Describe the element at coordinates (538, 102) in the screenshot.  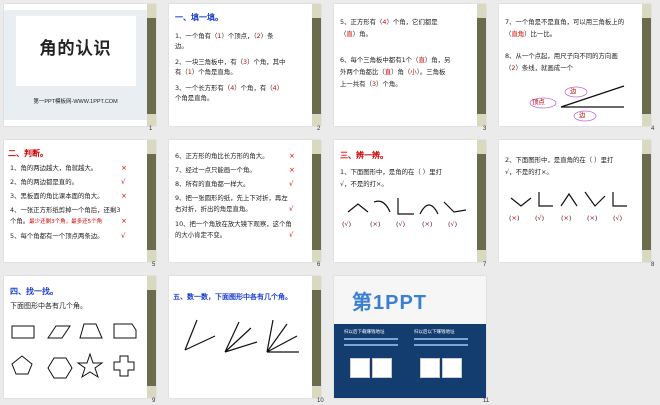
I see `vertex-label: 顶点` at that location.